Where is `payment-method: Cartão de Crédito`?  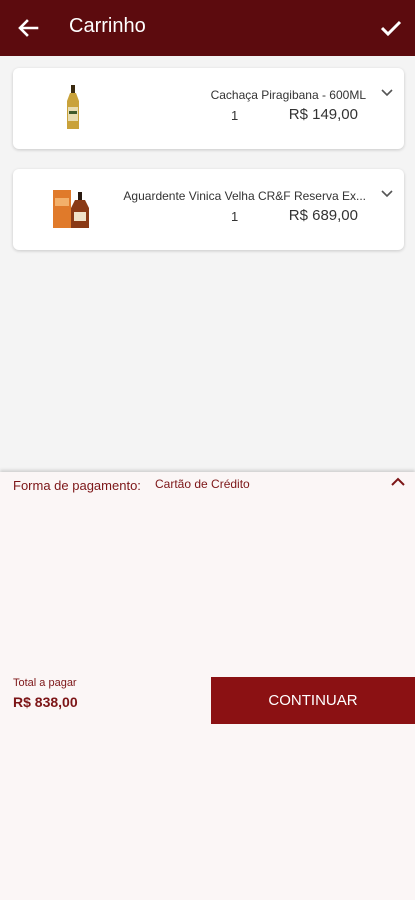
payment-method: Cartão de Crédito is located at coordinates (202, 484).